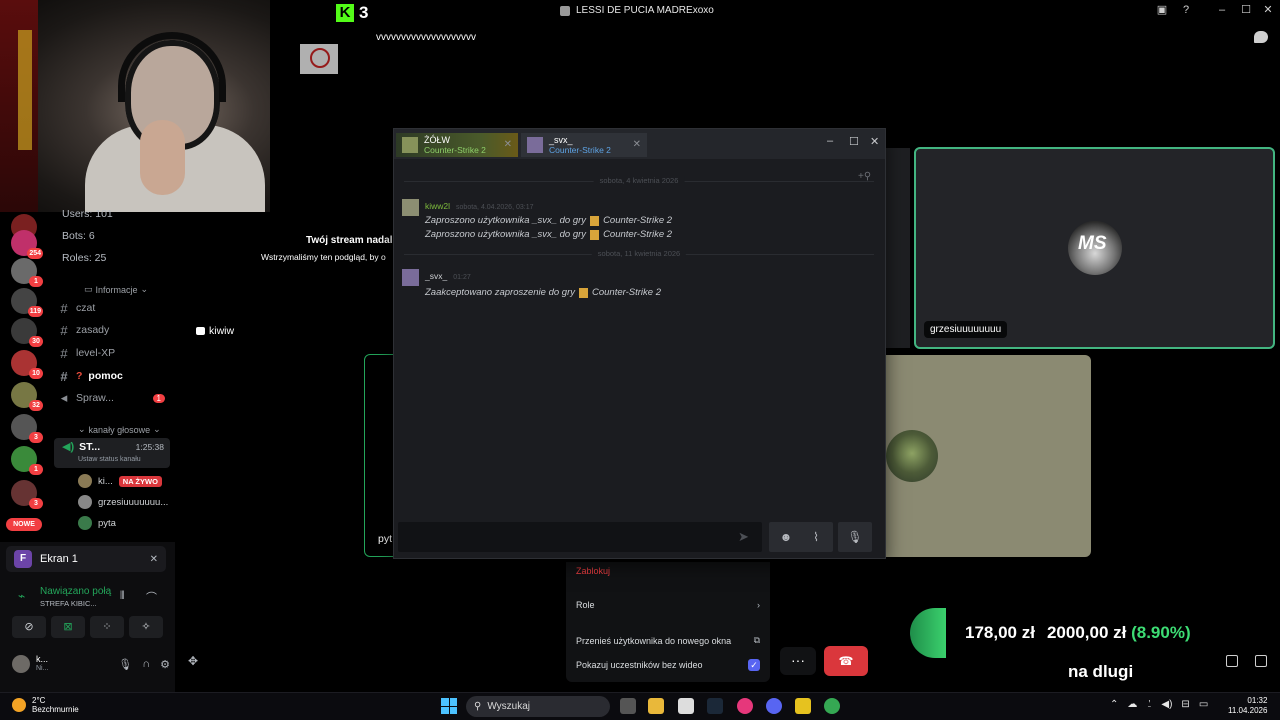 This screenshot has height=720, width=1280. What do you see at coordinates (803, 706) in the screenshot?
I see `app-icon` at bounding box center [803, 706].